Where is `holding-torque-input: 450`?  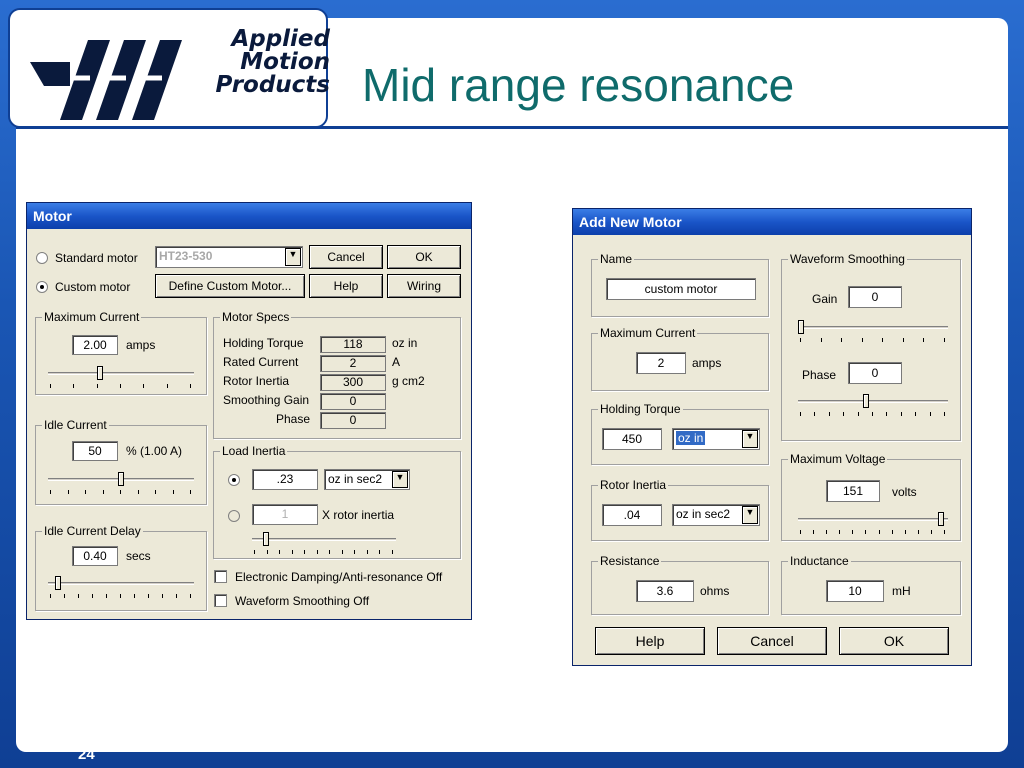 holding-torque-input: 450 is located at coordinates (632, 439).